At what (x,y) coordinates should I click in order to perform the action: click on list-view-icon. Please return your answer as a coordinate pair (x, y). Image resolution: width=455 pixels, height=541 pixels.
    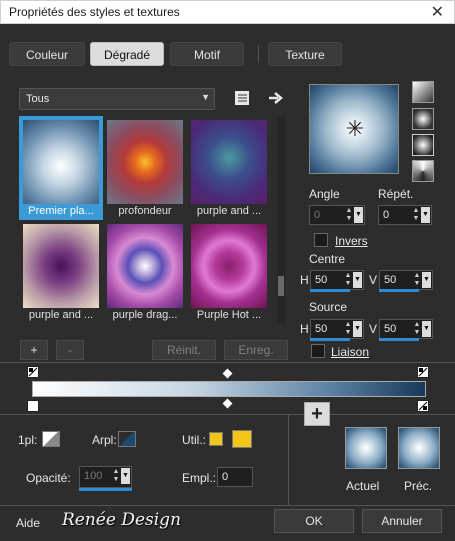
    Looking at the image, I should click on (242, 98).